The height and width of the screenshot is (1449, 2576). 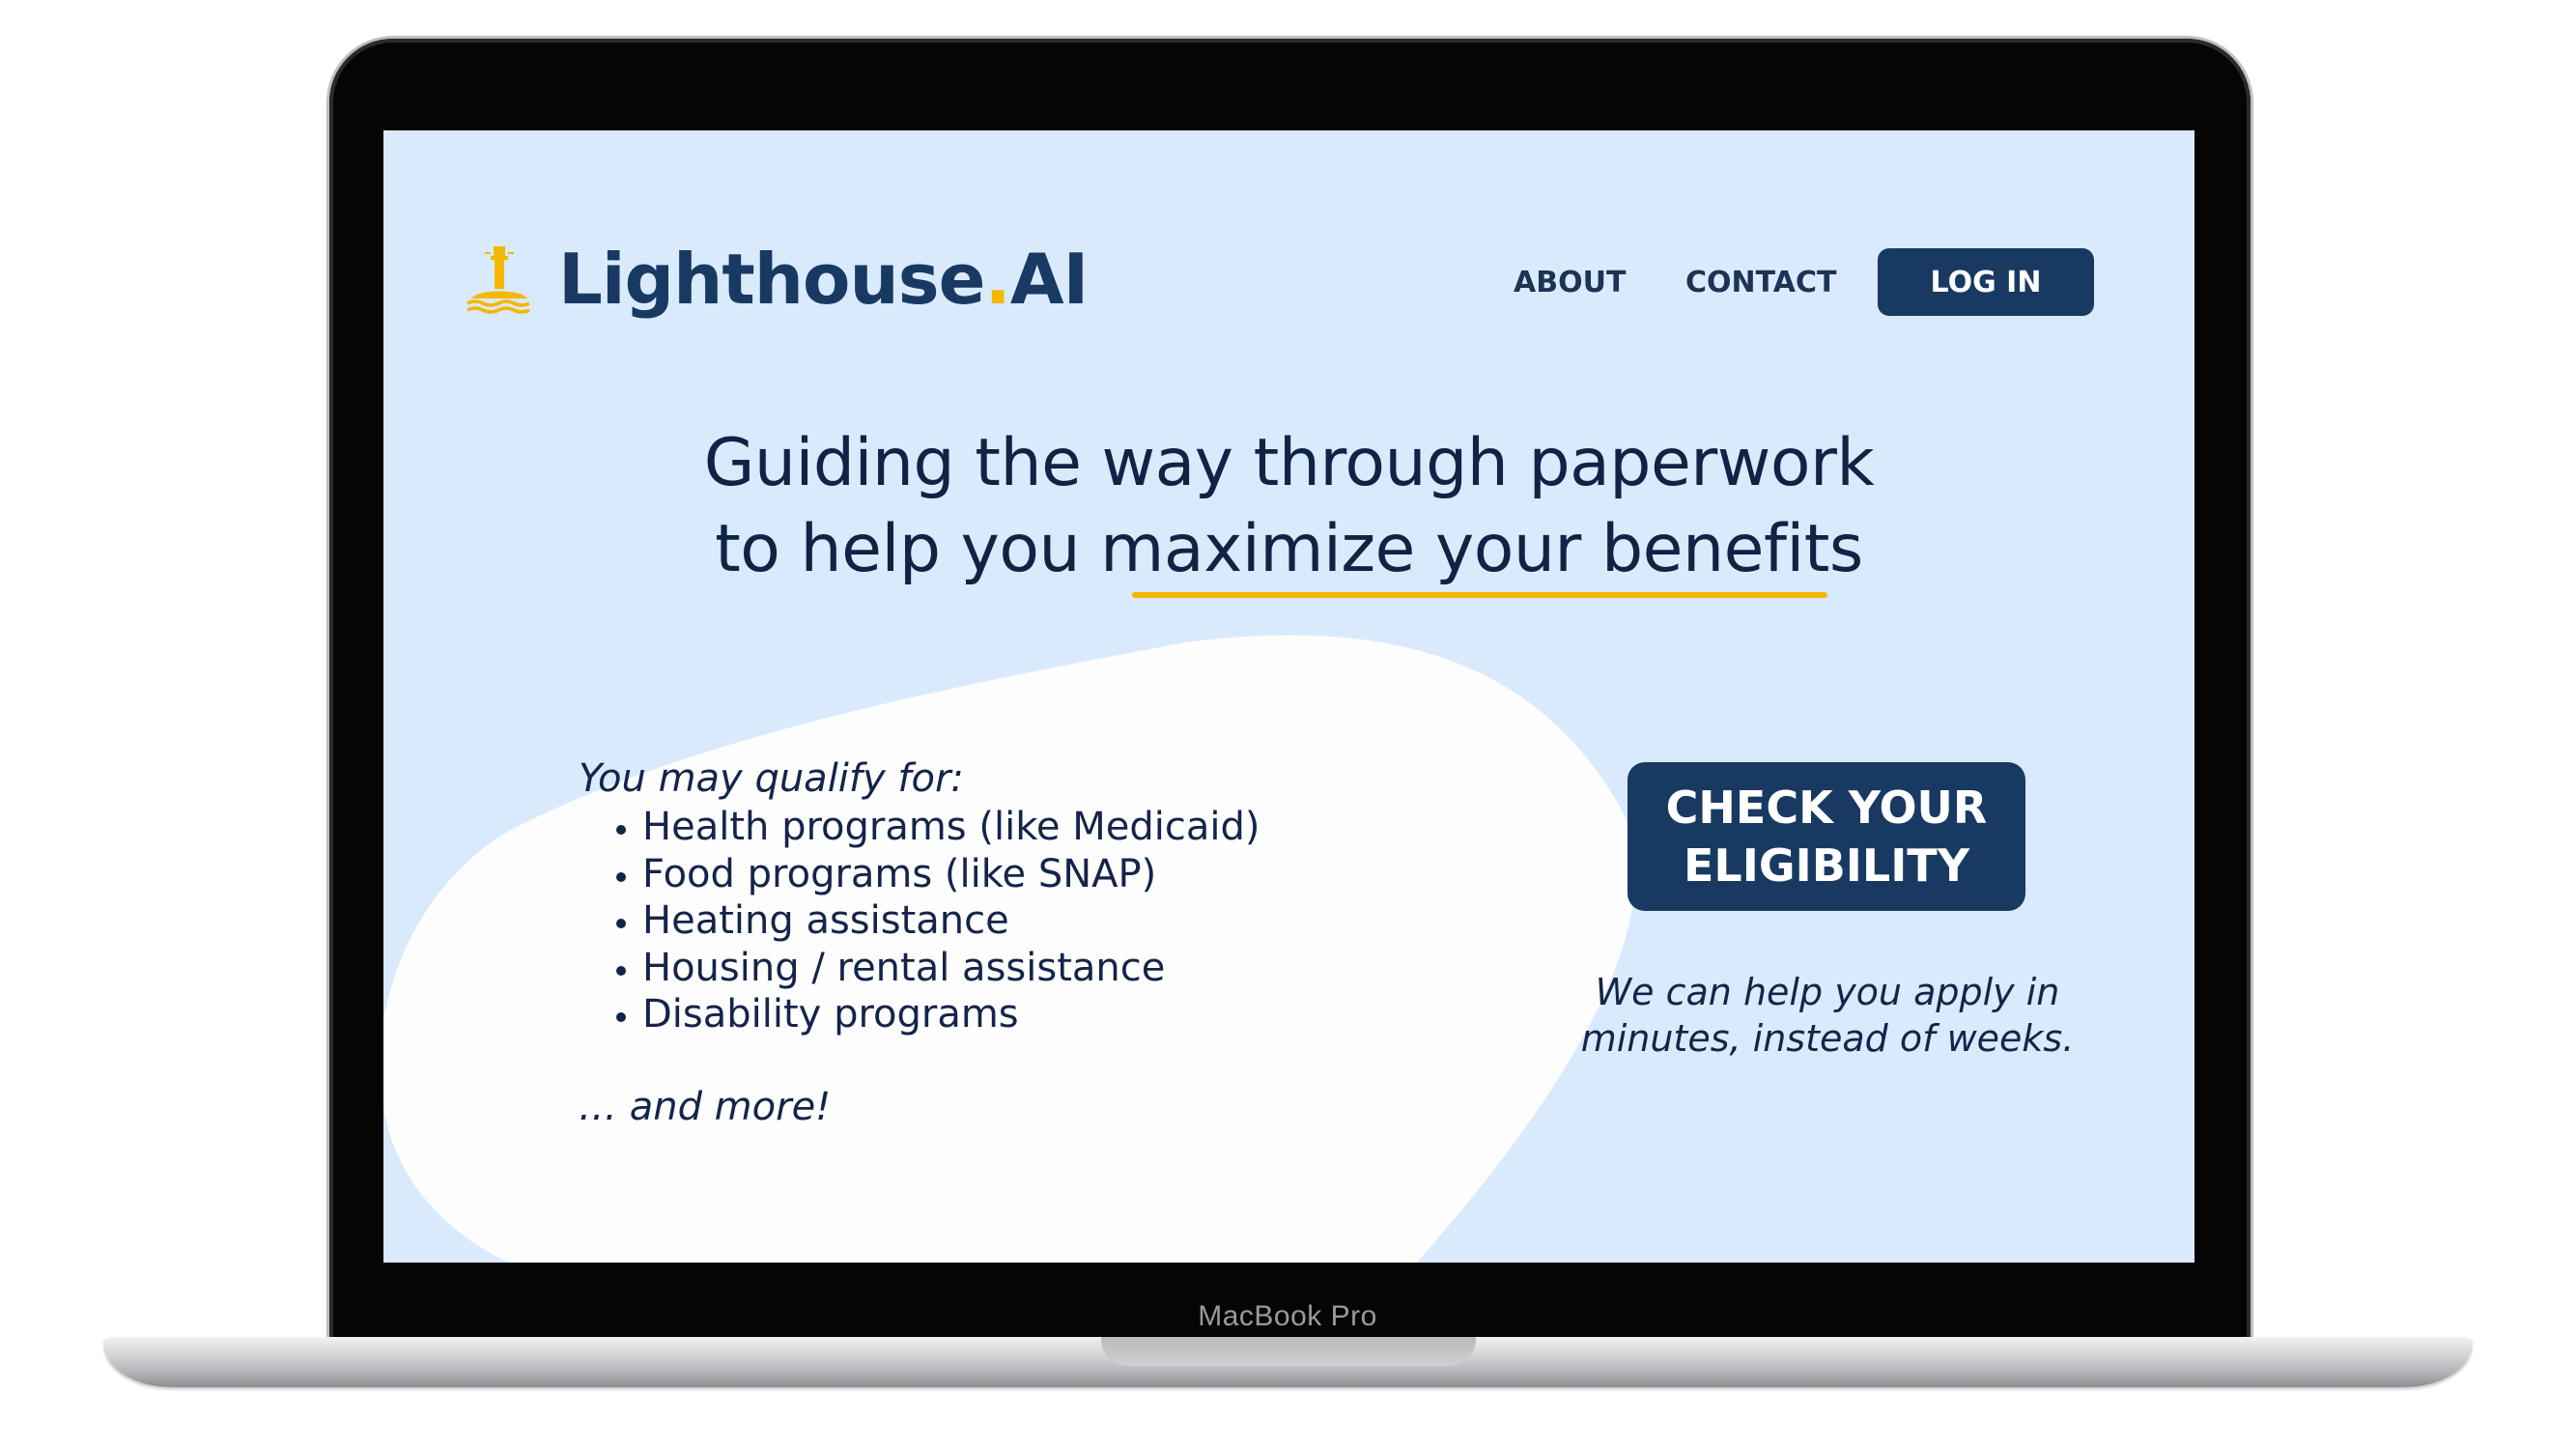 What do you see at coordinates (1289, 549) in the screenshot?
I see `hero-headline-line2: to help you maximize your benefits` at bounding box center [1289, 549].